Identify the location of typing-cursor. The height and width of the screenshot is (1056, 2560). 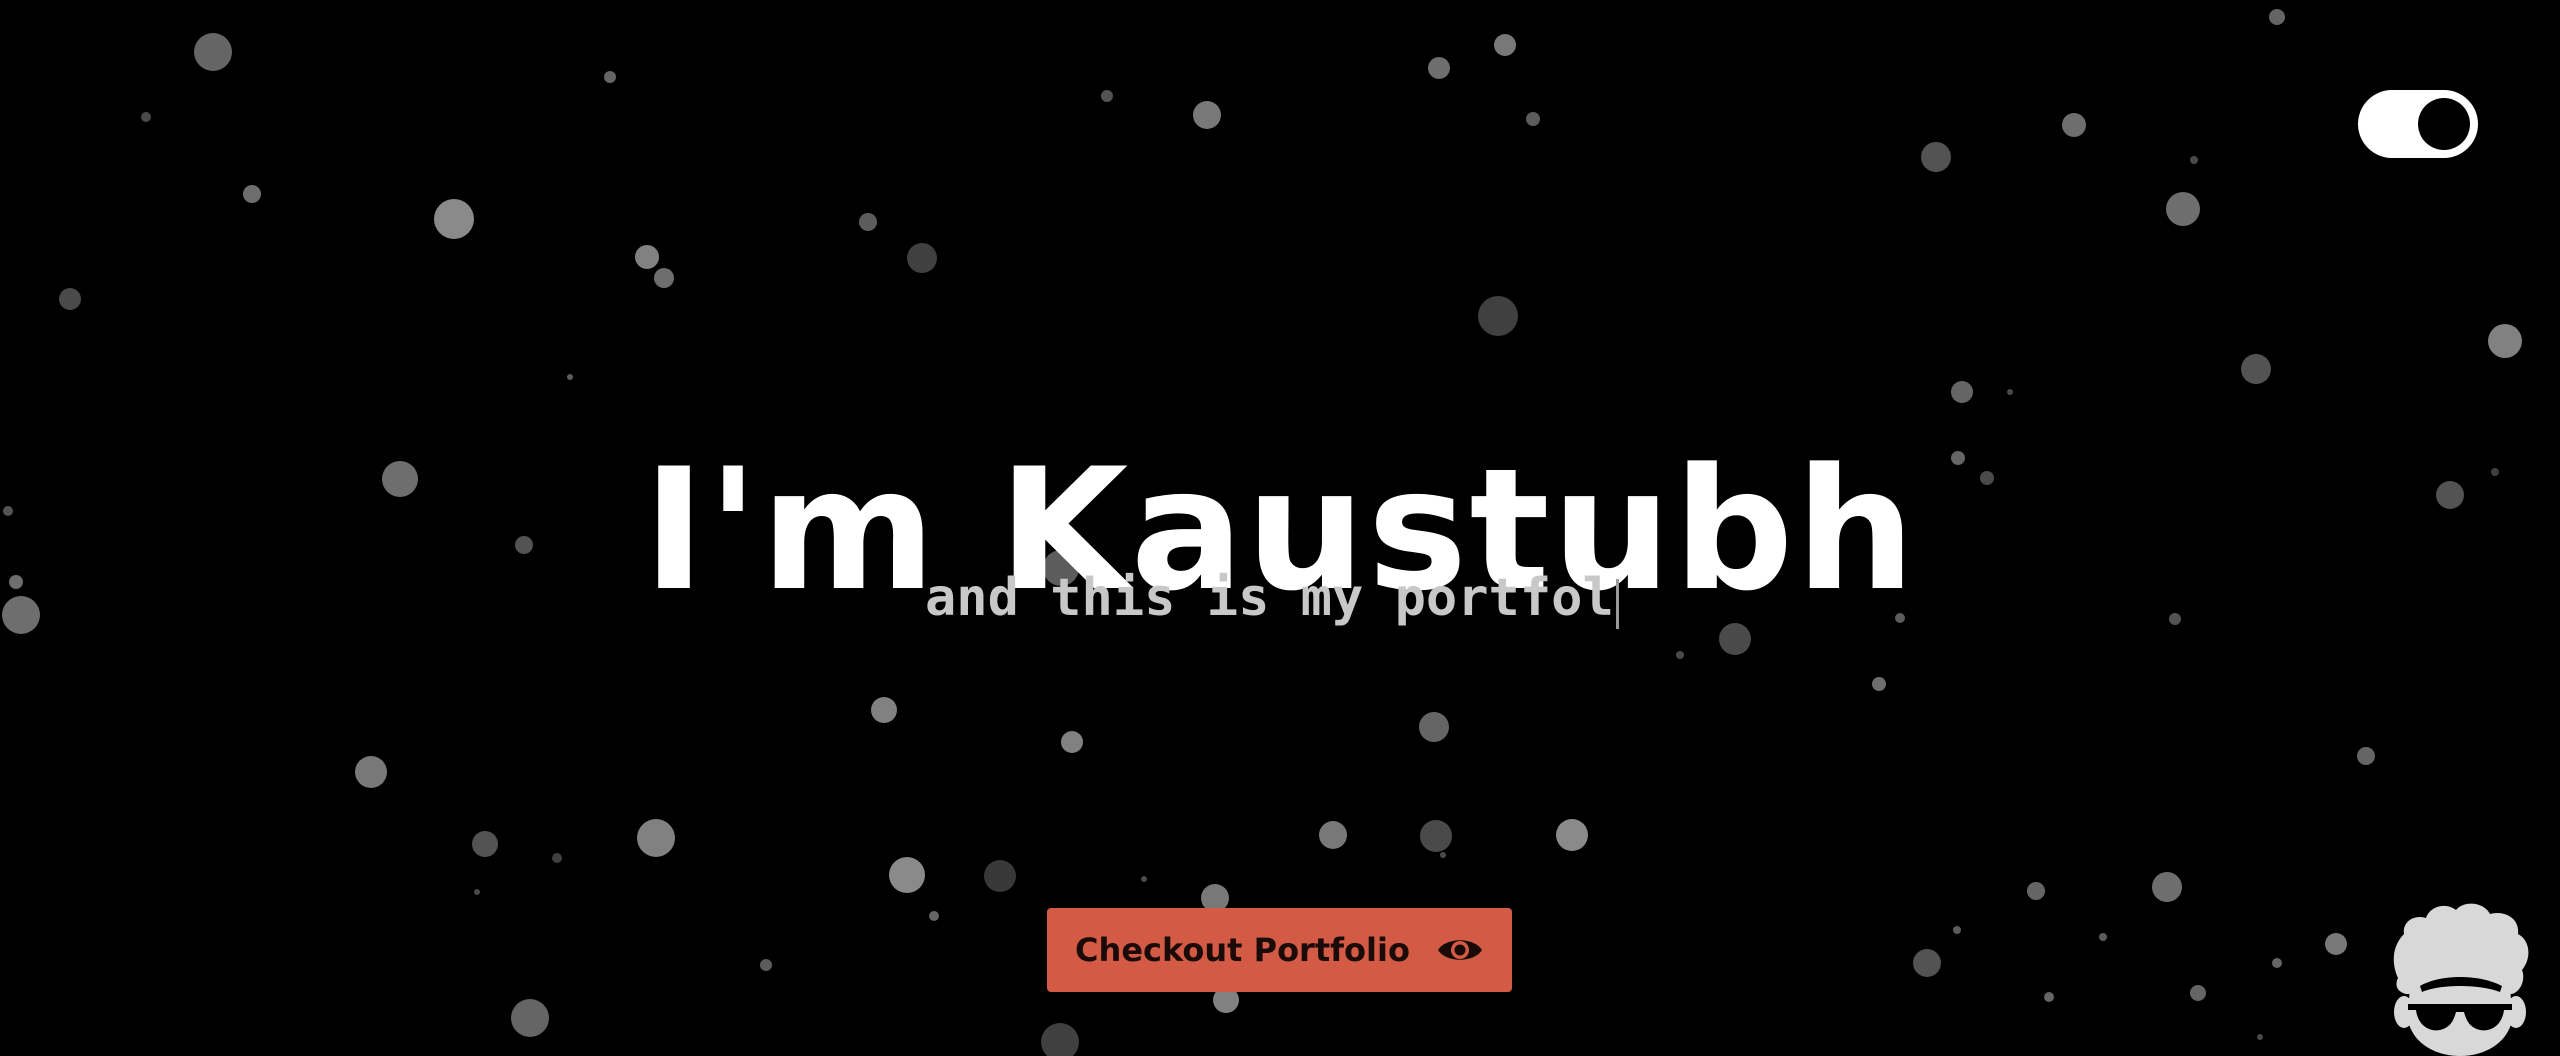
(1617, 604).